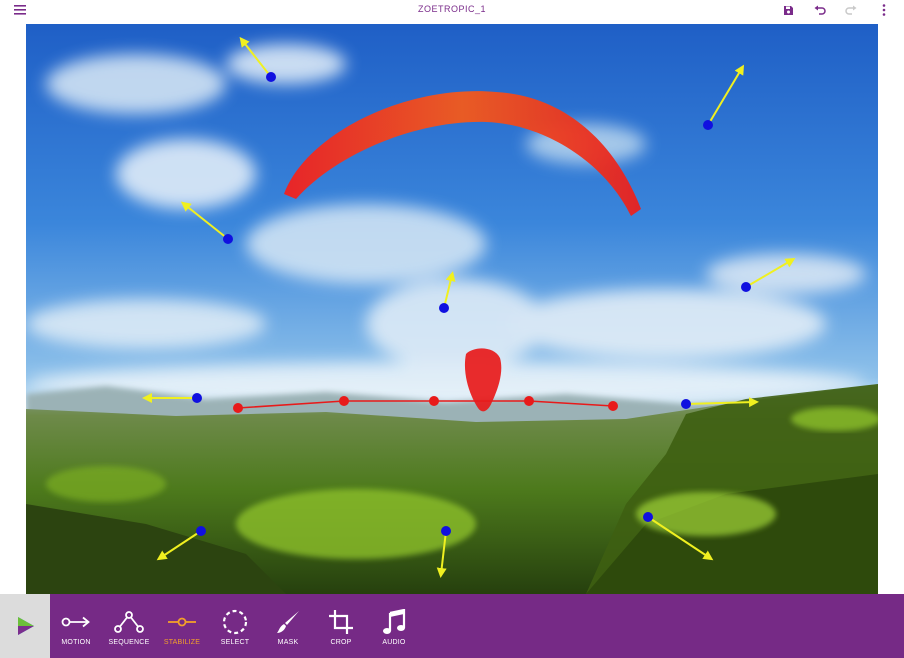 The image size is (904, 658). What do you see at coordinates (884, 10) in the screenshot?
I see `more-vert-icon` at bounding box center [884, 10].